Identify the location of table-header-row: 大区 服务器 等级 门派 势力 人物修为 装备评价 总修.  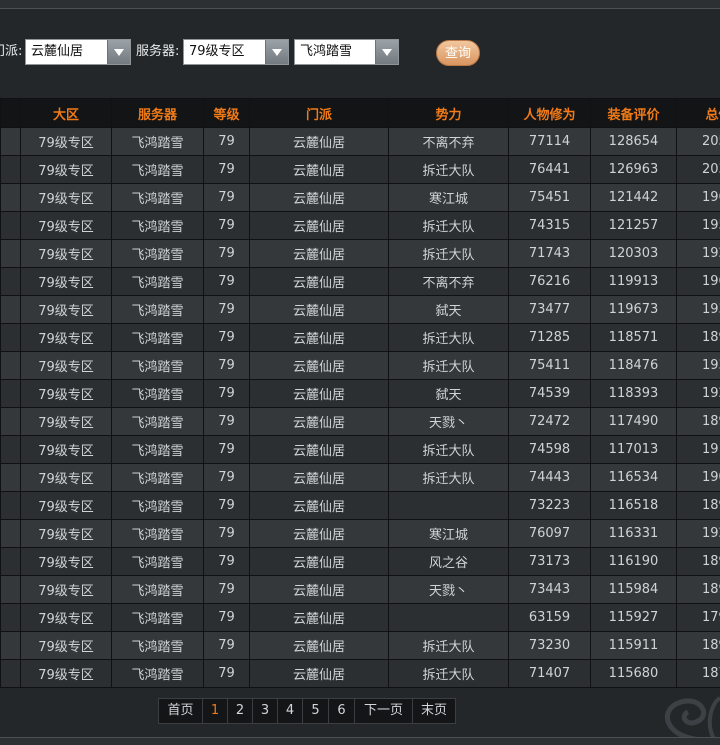
(360, 113).